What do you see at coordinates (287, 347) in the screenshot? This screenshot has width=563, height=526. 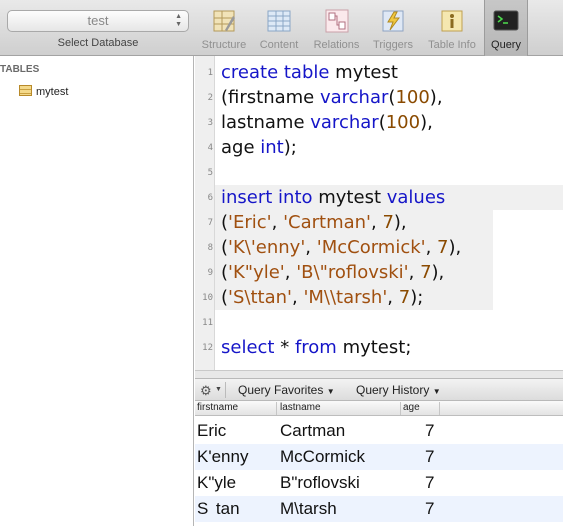 I see `sql-token: *` at bounding box center [287, 347].